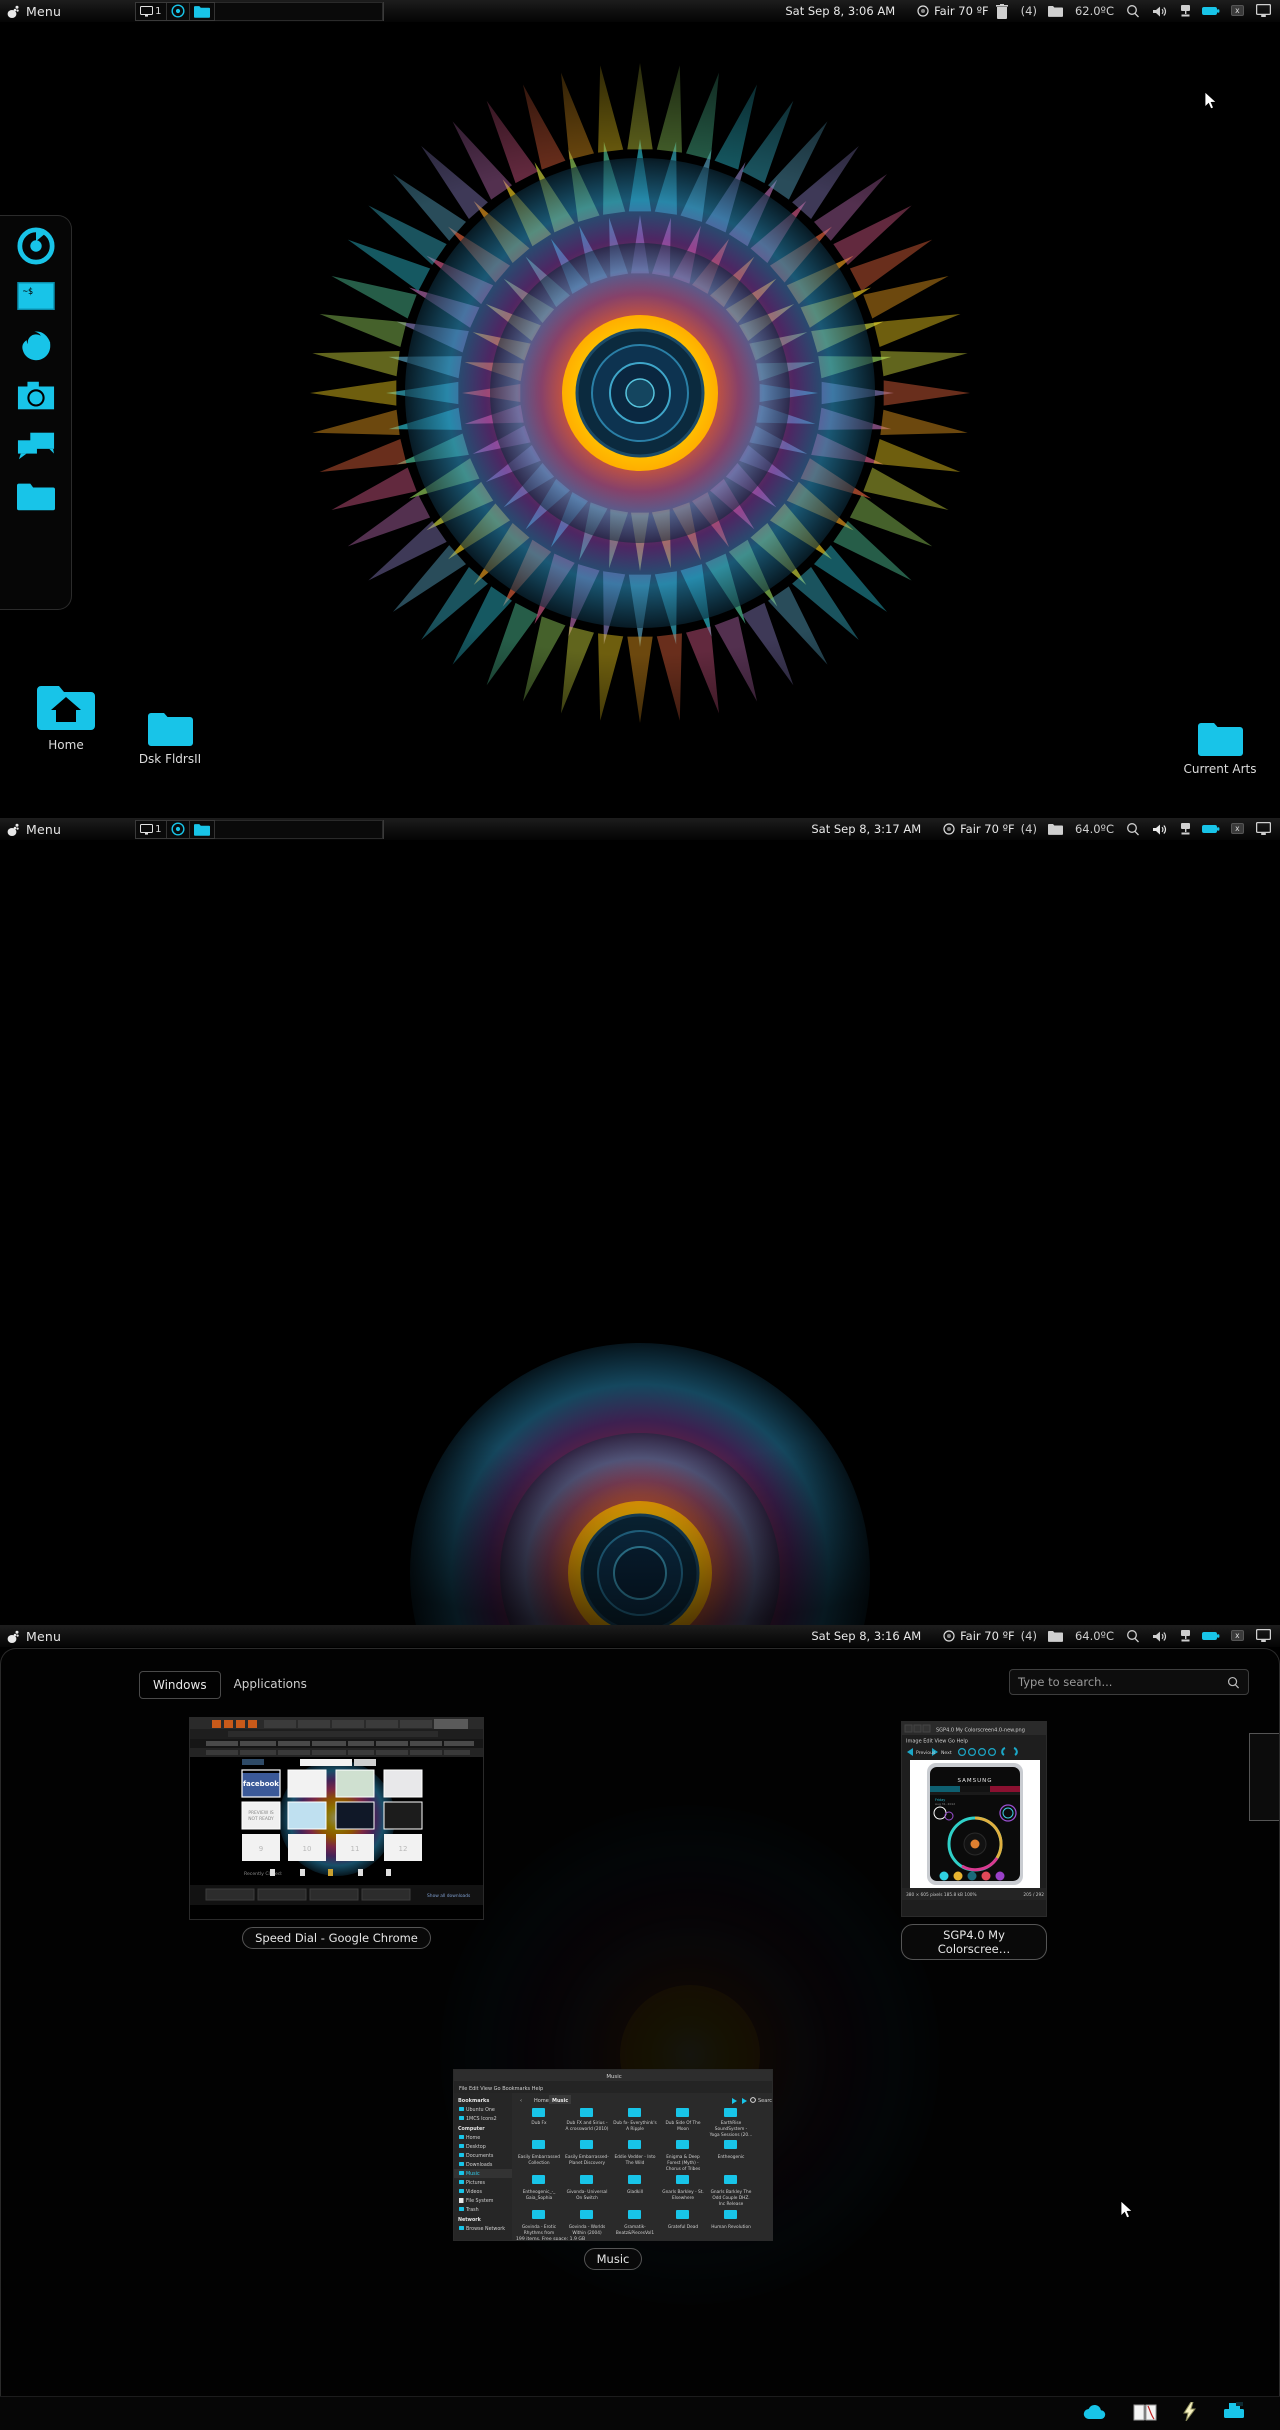 The height and width of the screenshot is (2430, 1280). What do you see at coordinates (479, 2165) in the screenshot?
I see `svg-text: Downloads` at bounding box center [479, 2165].